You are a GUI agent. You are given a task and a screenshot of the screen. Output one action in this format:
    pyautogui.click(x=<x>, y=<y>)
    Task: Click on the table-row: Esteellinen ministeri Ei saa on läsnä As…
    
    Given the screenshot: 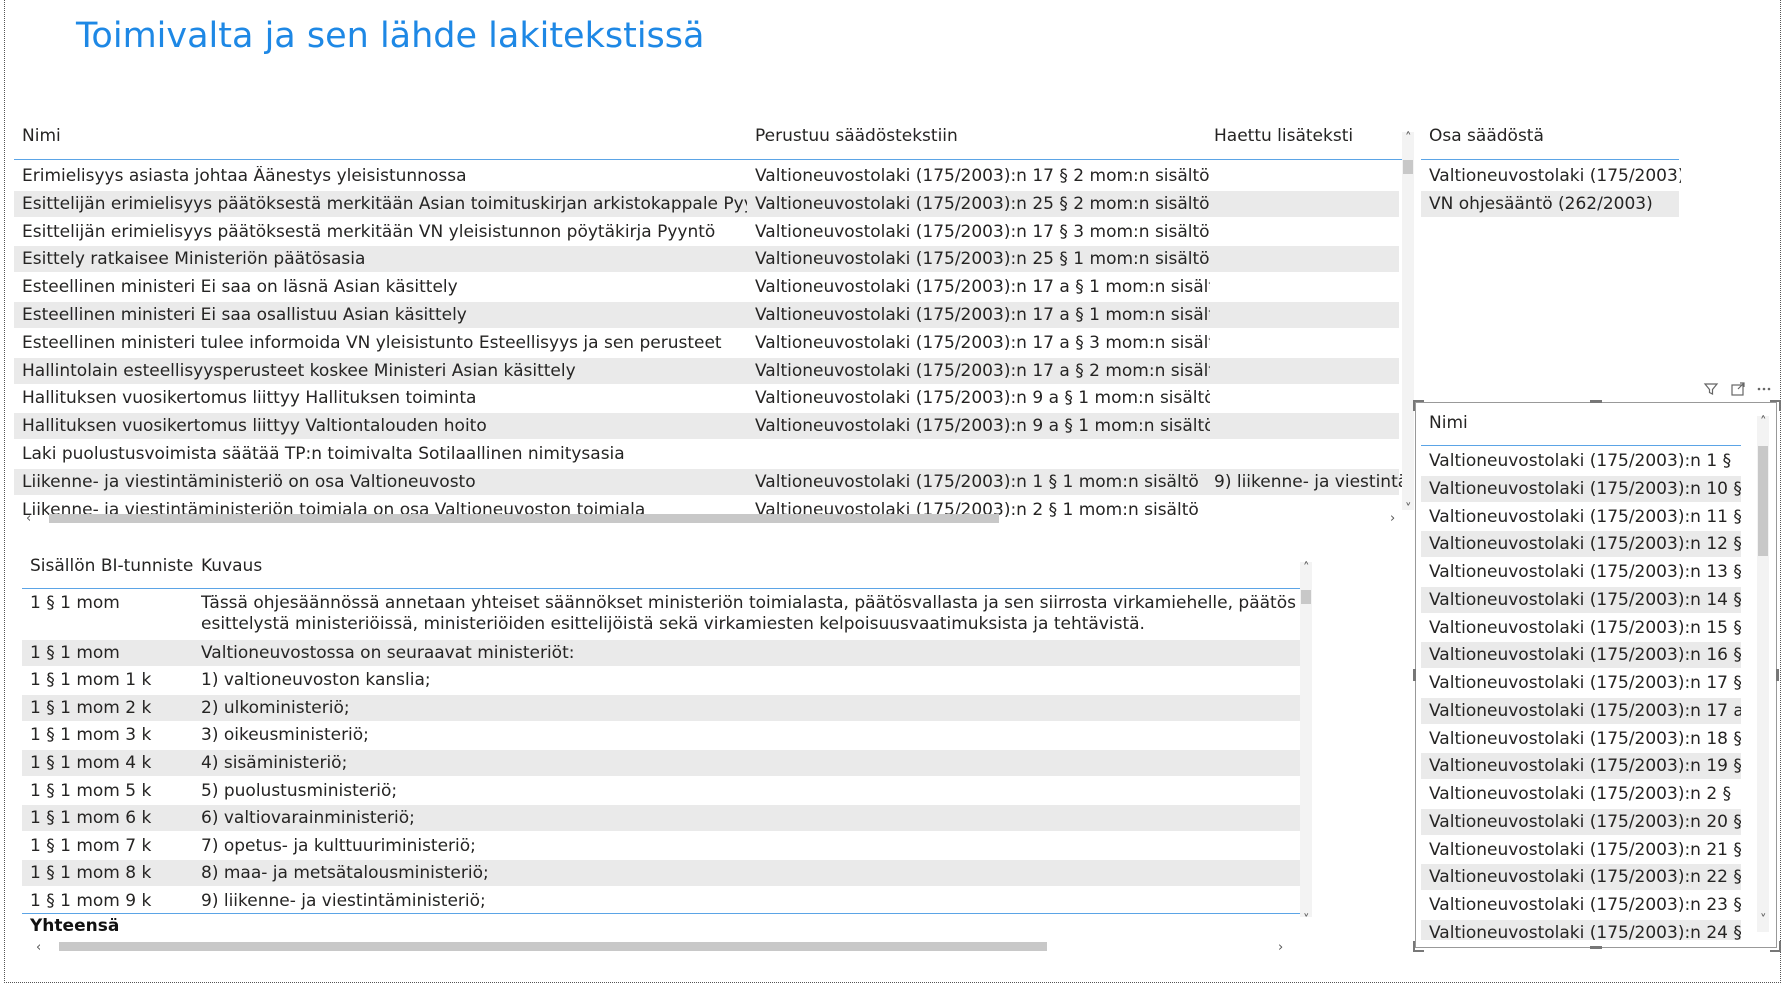 What is the action you would take?
    pyautogui.click(x=706, y=287)
    